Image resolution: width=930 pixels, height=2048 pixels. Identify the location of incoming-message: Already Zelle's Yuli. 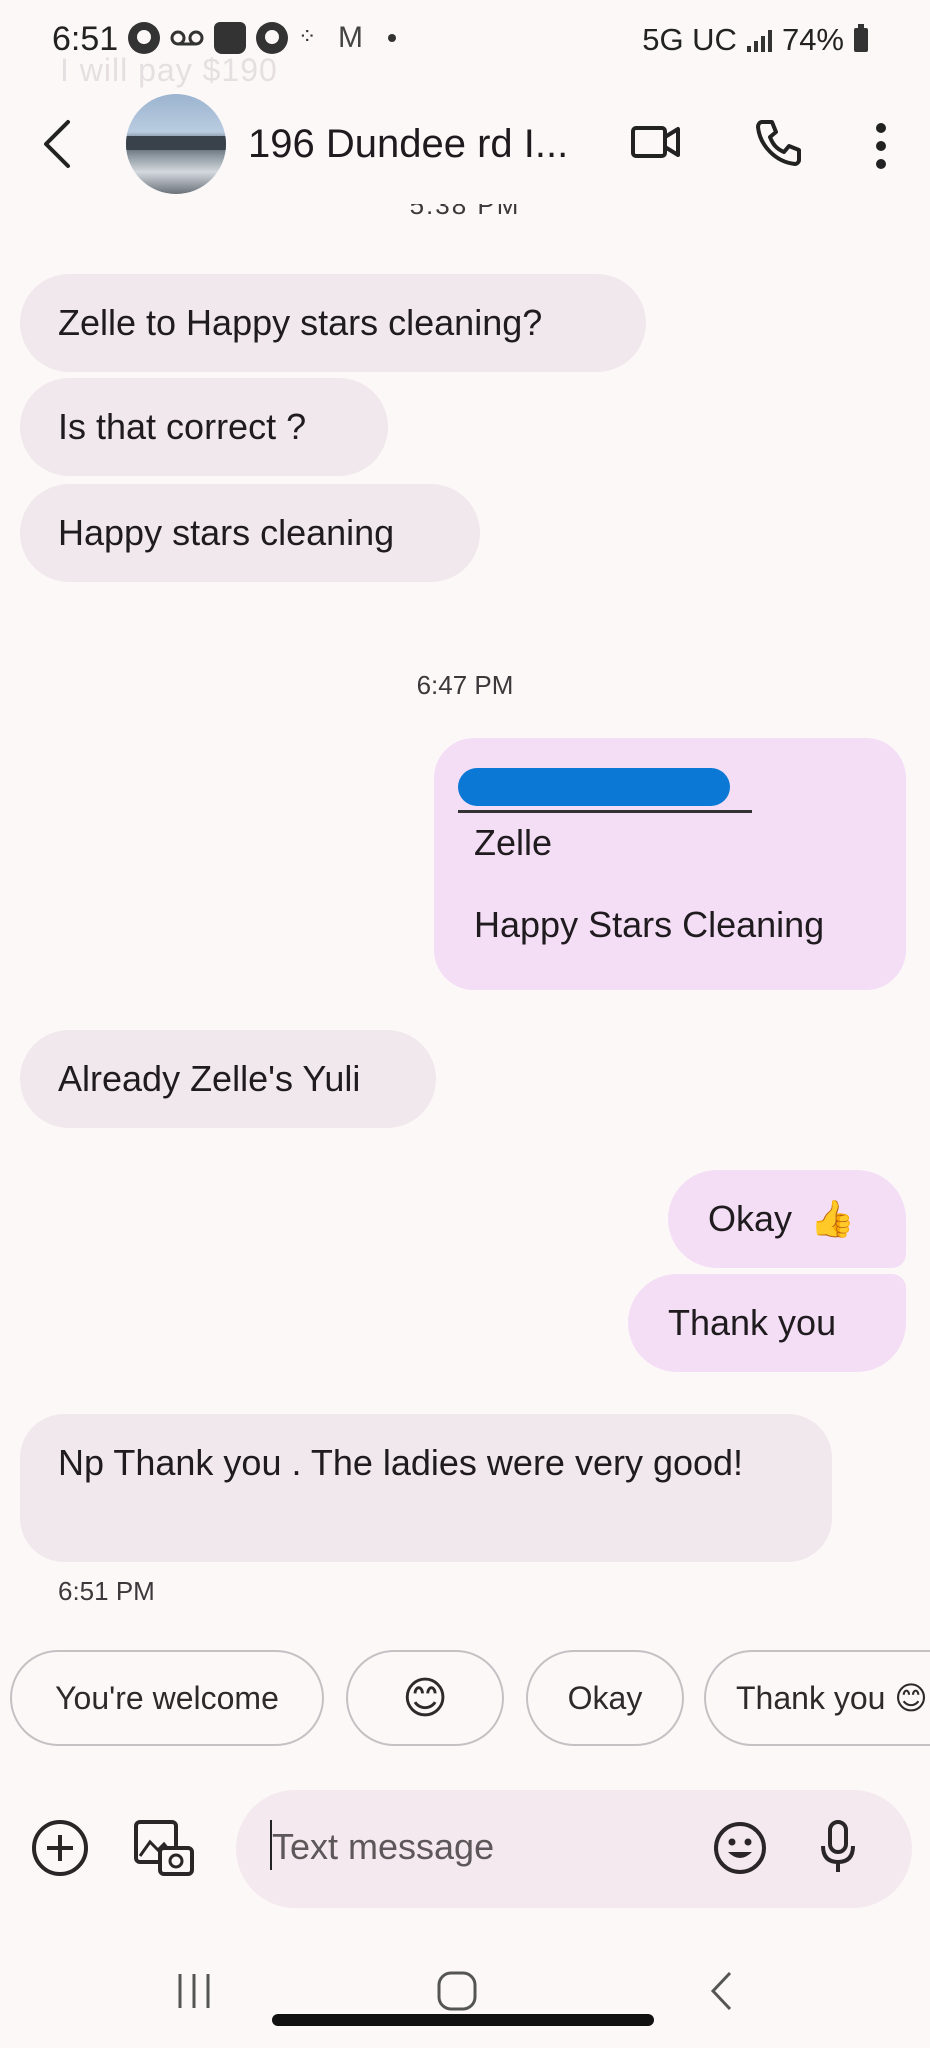
(228, 1079).